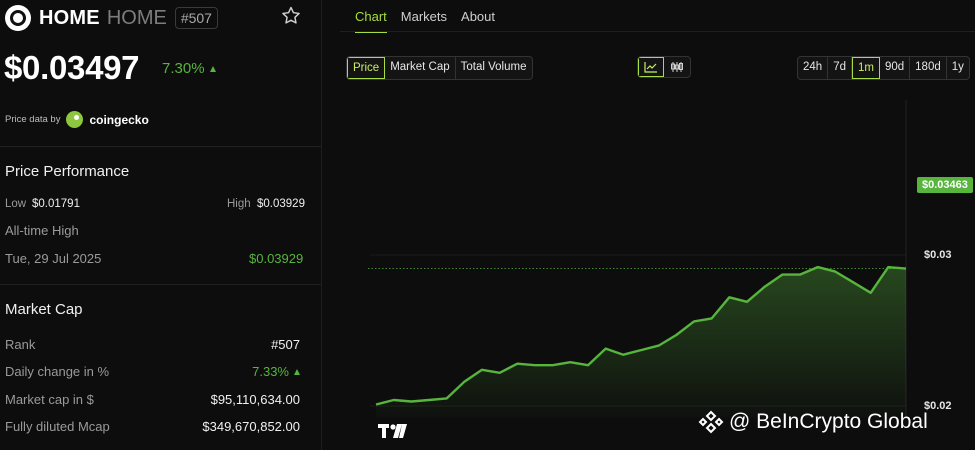  I want to click on coingecko-icon, so click(75, 119).